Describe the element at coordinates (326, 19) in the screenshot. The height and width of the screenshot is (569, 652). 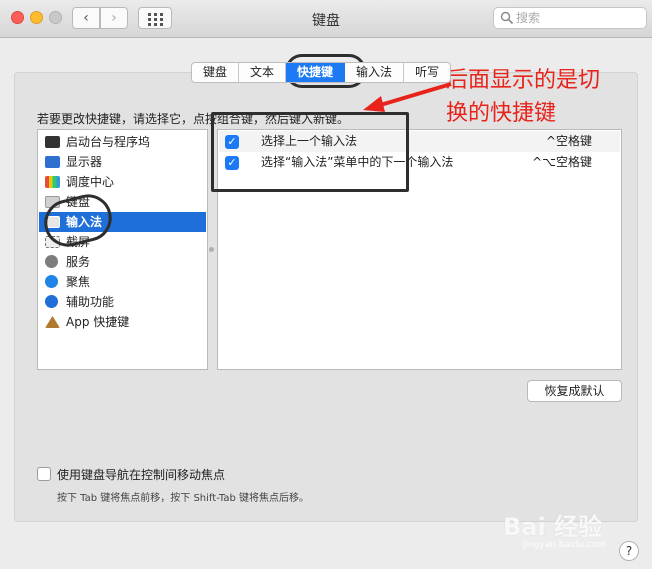
I see `title-bar: ‹ › 键盘` at that location.